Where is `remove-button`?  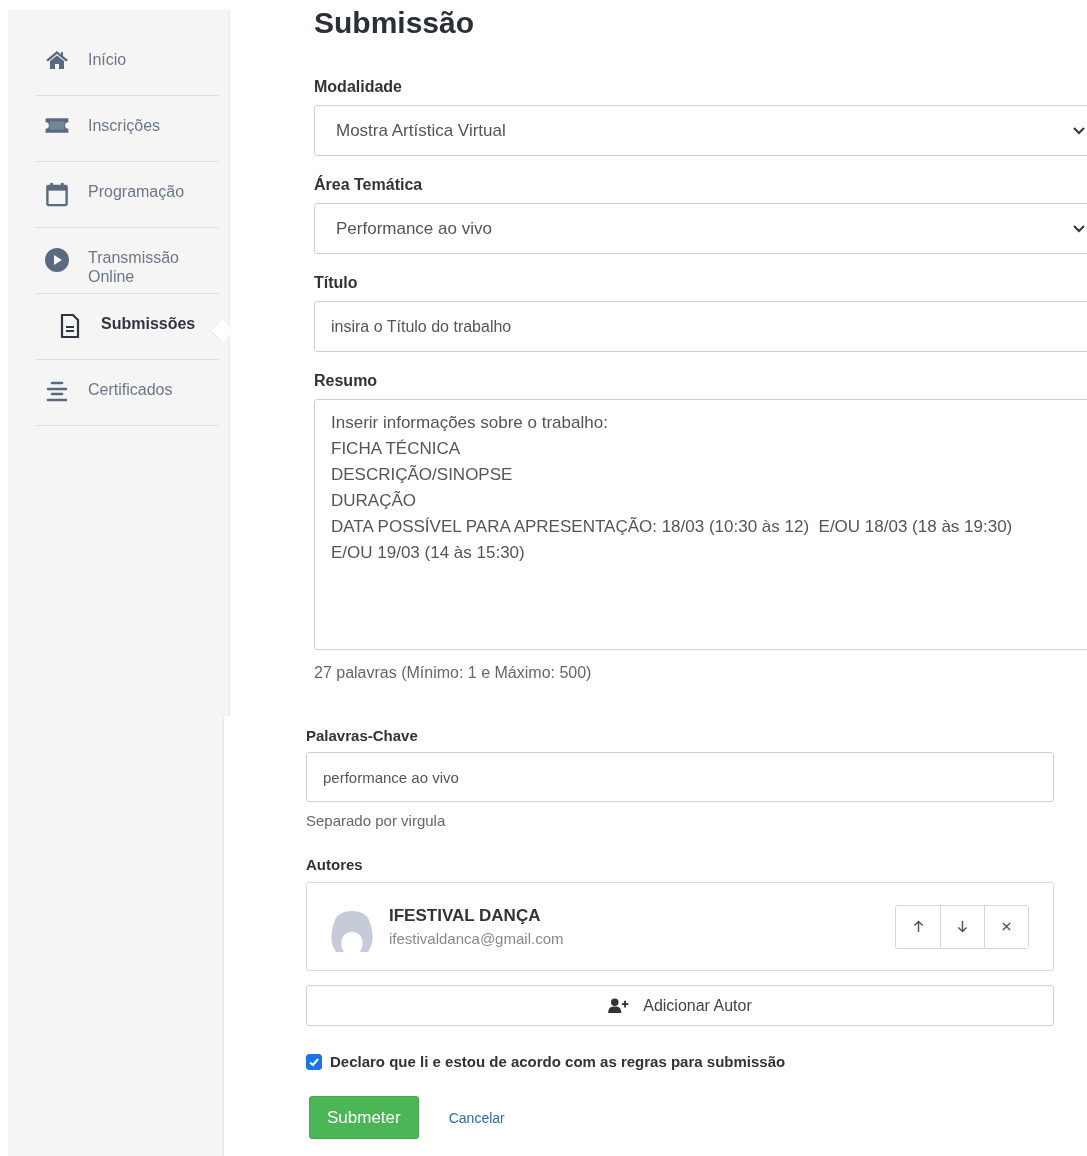 remove-button is located at coordinates (1006, 926).